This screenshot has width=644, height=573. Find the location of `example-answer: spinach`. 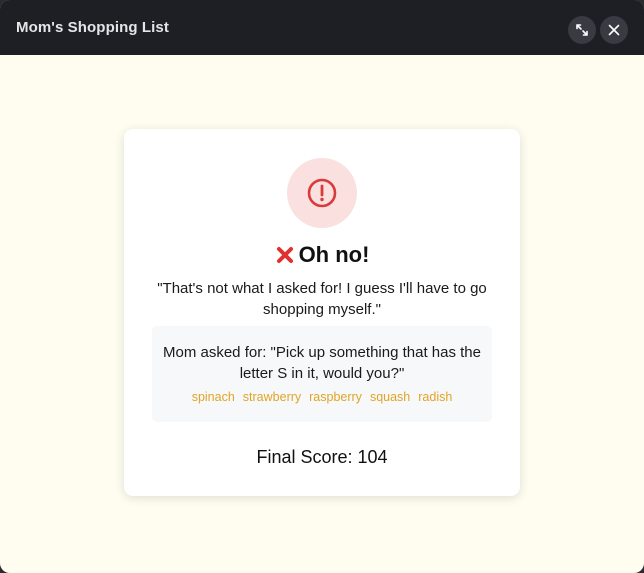

example-answer: spinach is located at coordinates (213, 397).